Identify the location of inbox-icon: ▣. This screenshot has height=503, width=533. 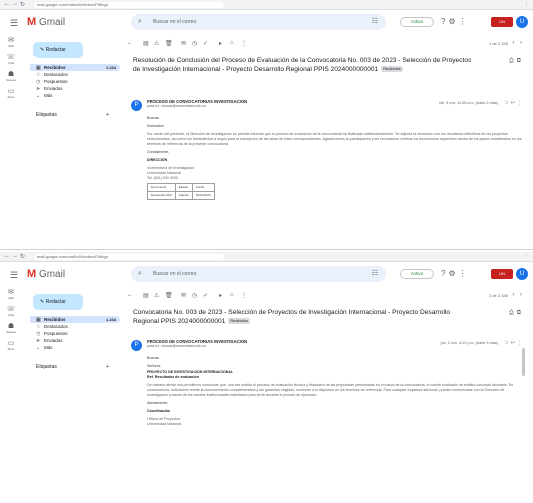
(38, 319).